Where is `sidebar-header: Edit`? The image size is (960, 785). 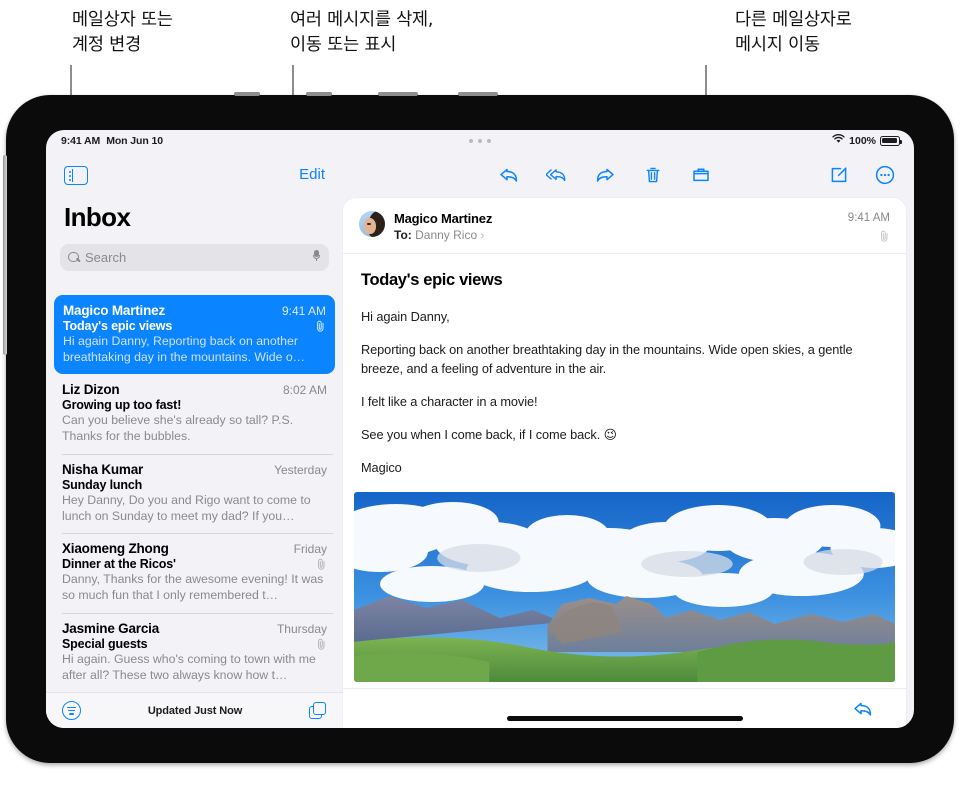
sidebar-header: Edit is located at coordinates (194, 180).